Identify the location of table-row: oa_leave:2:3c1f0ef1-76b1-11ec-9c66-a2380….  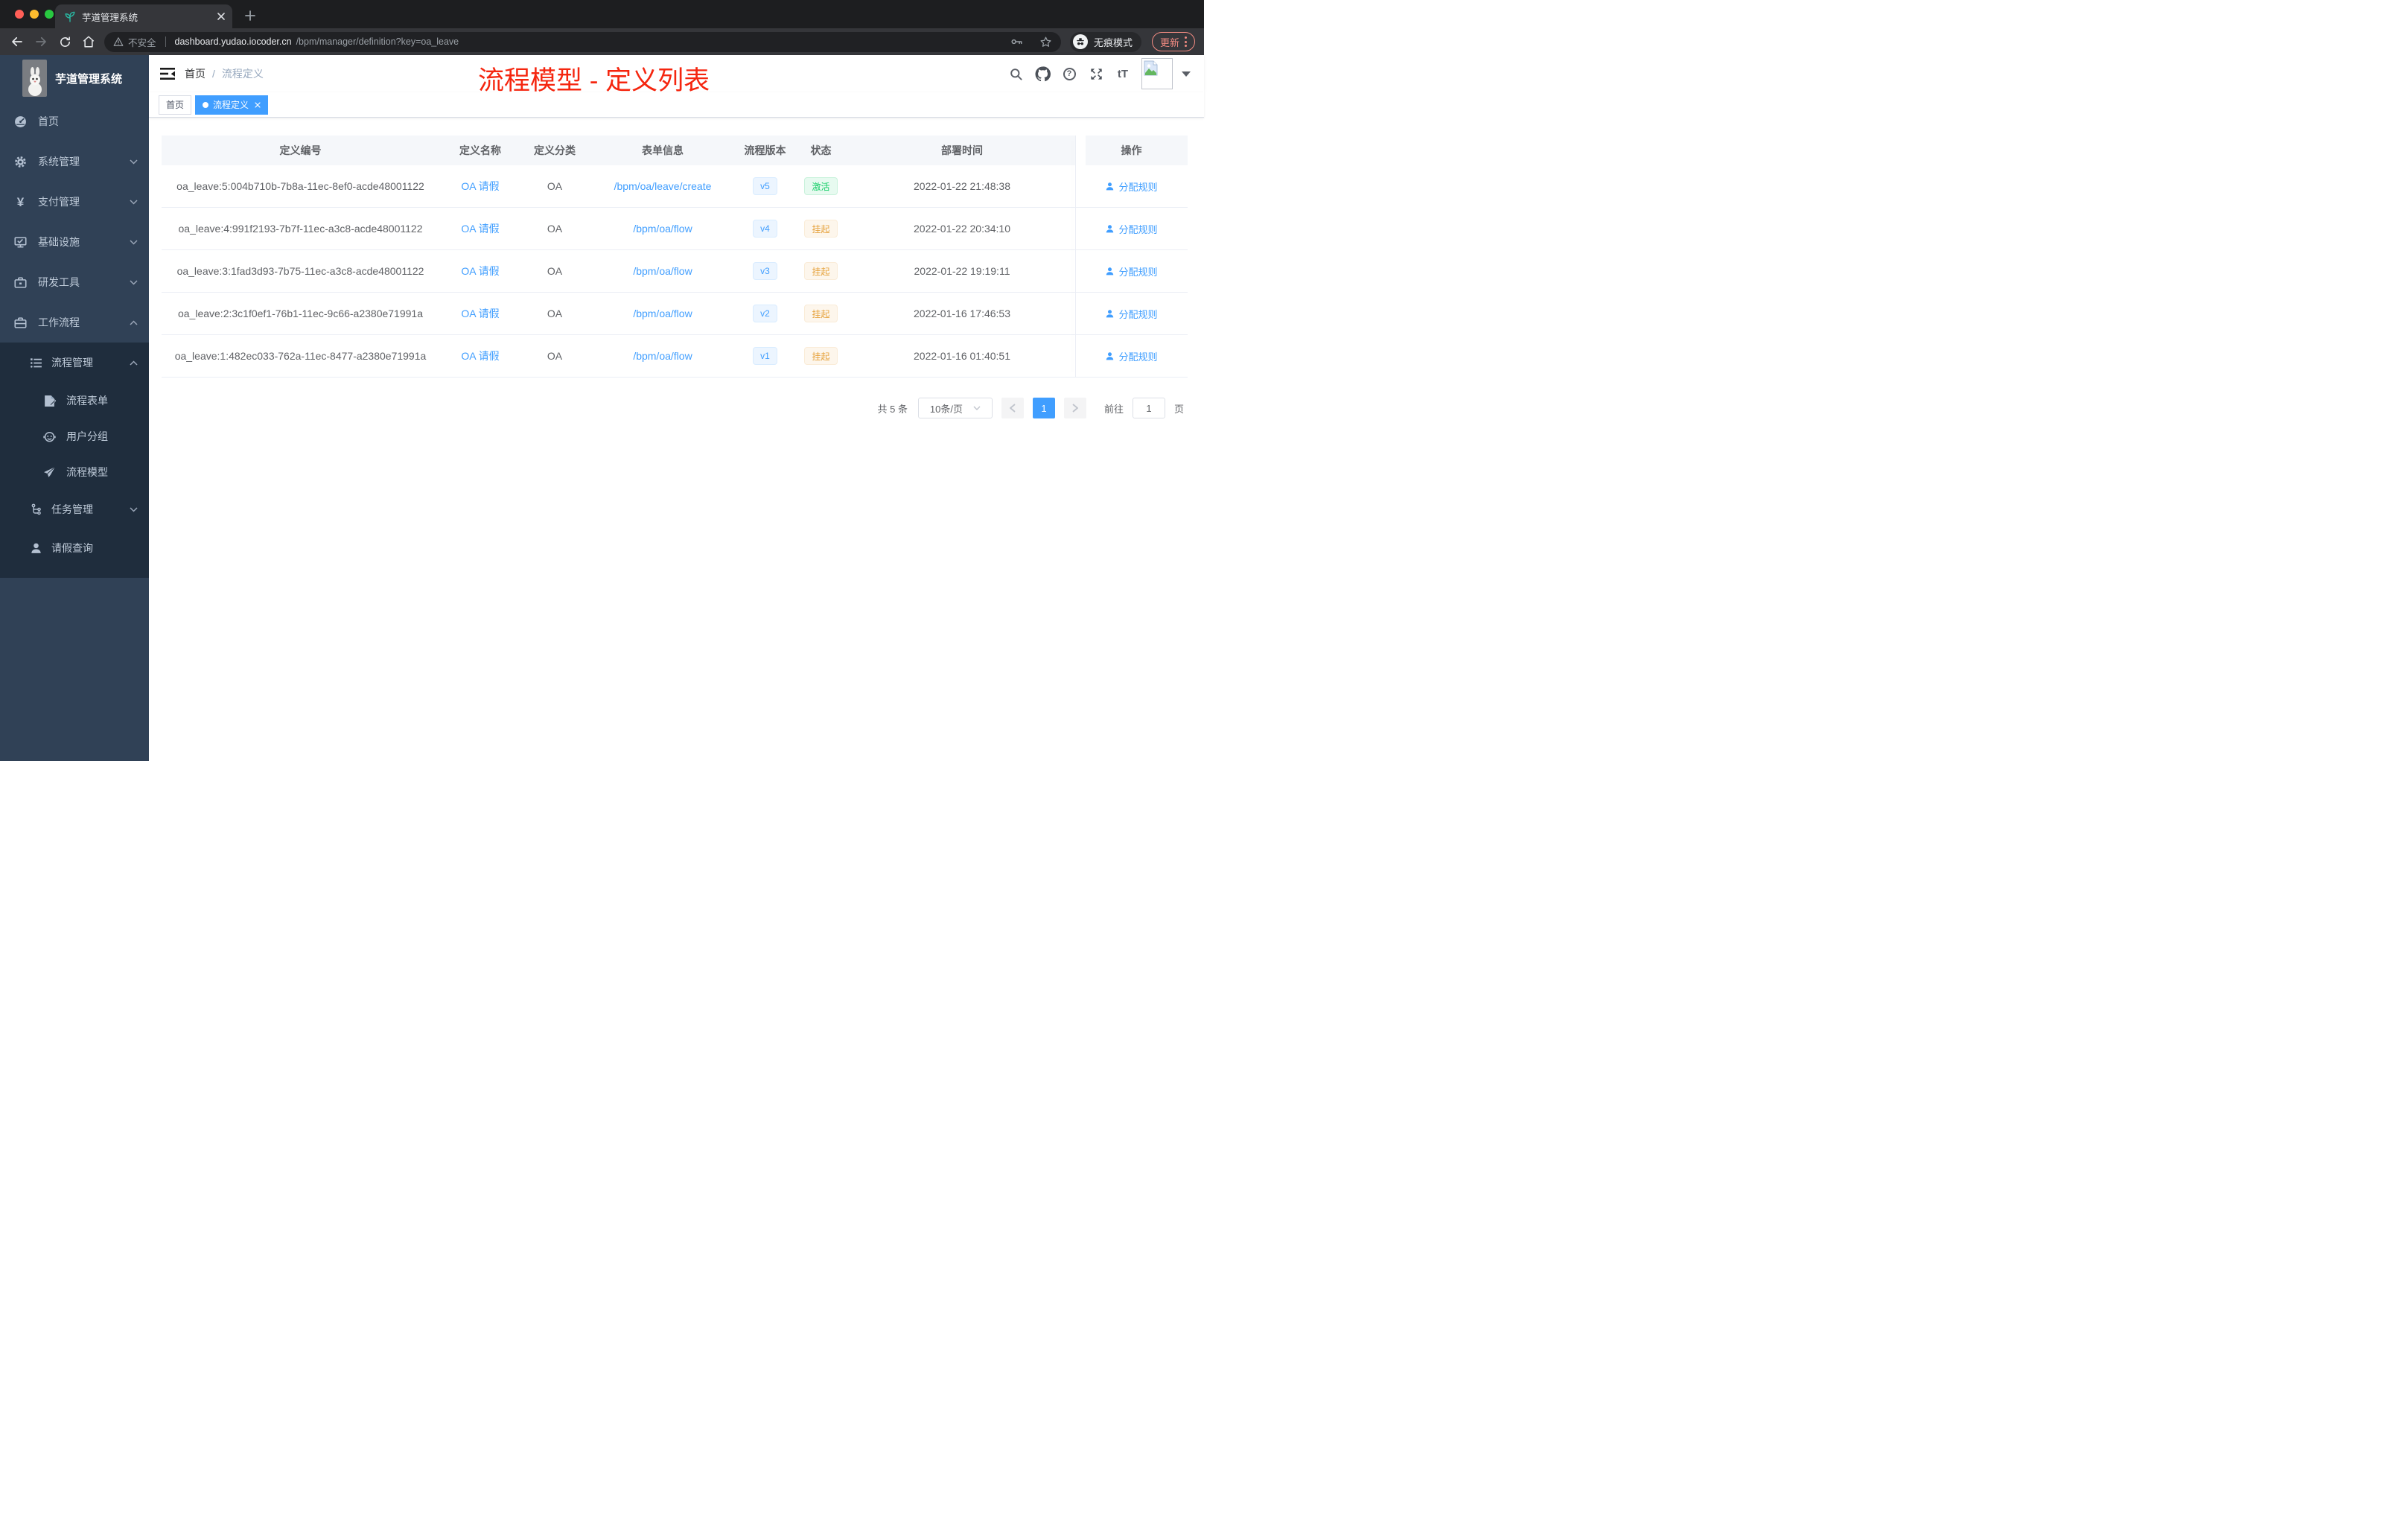
(675, 314).